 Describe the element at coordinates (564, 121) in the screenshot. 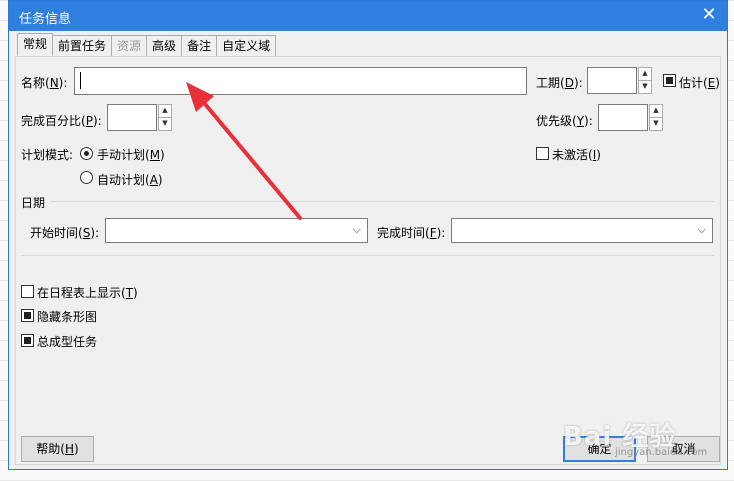

I see `priority-label: 优先级(Y):` at that location.